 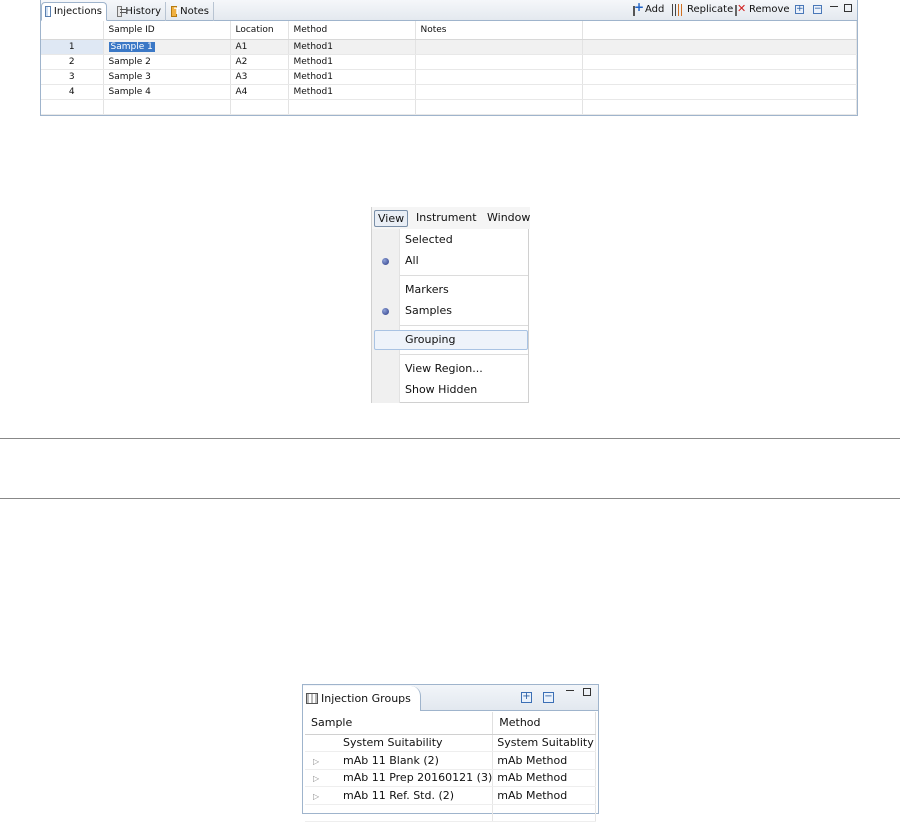 I want to click on sample-id-cell: Sample 4, so click(x=167, y=92).